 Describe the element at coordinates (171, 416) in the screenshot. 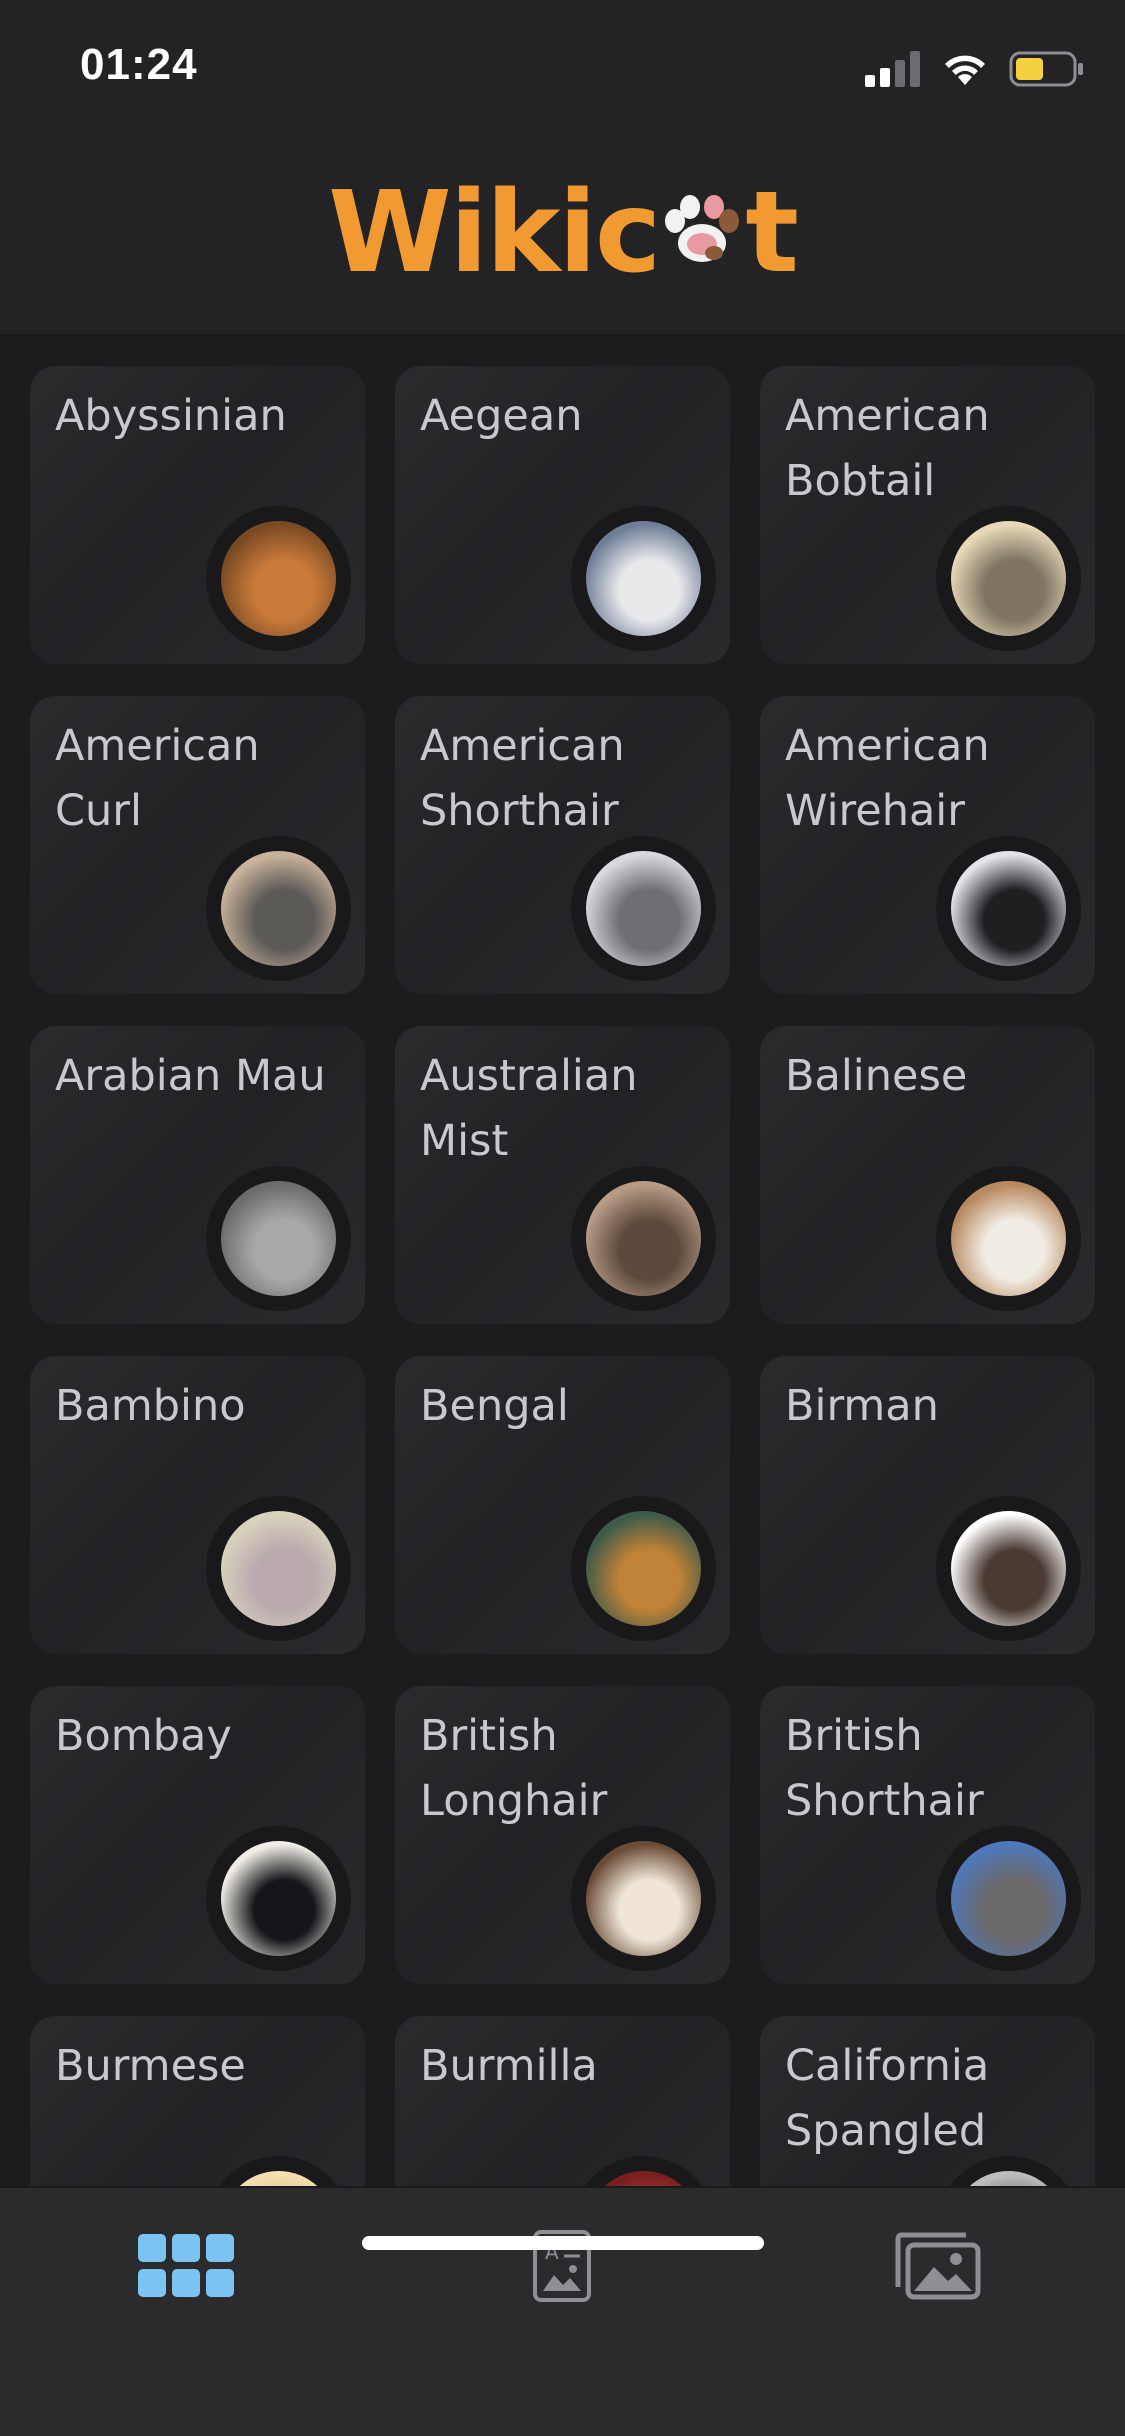

I see `breed-name: Abyssinian` at that location.